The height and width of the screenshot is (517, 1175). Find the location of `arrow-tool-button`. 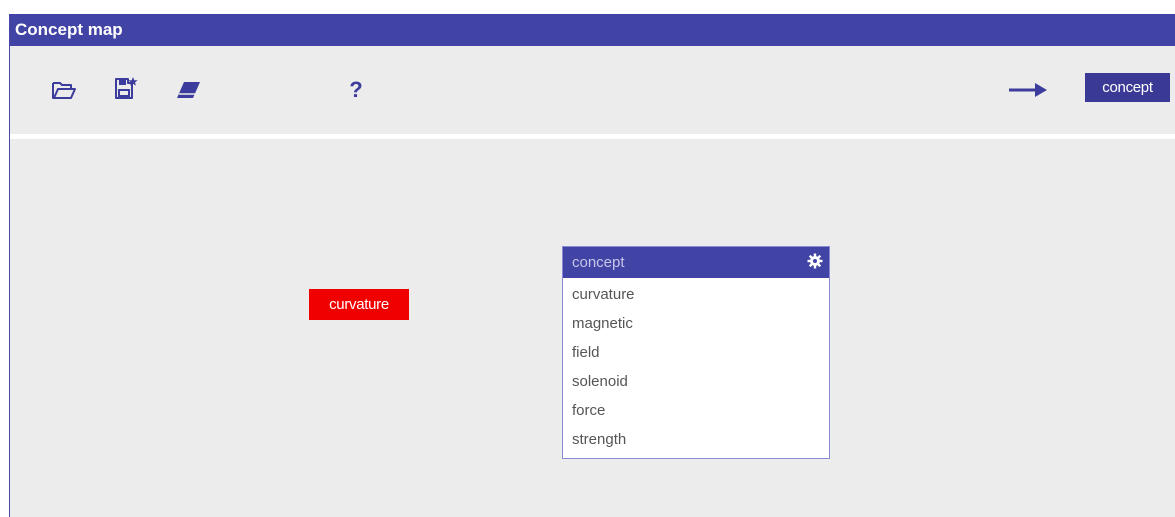

arrow-tool-button is located at coordinates (1028, 90).